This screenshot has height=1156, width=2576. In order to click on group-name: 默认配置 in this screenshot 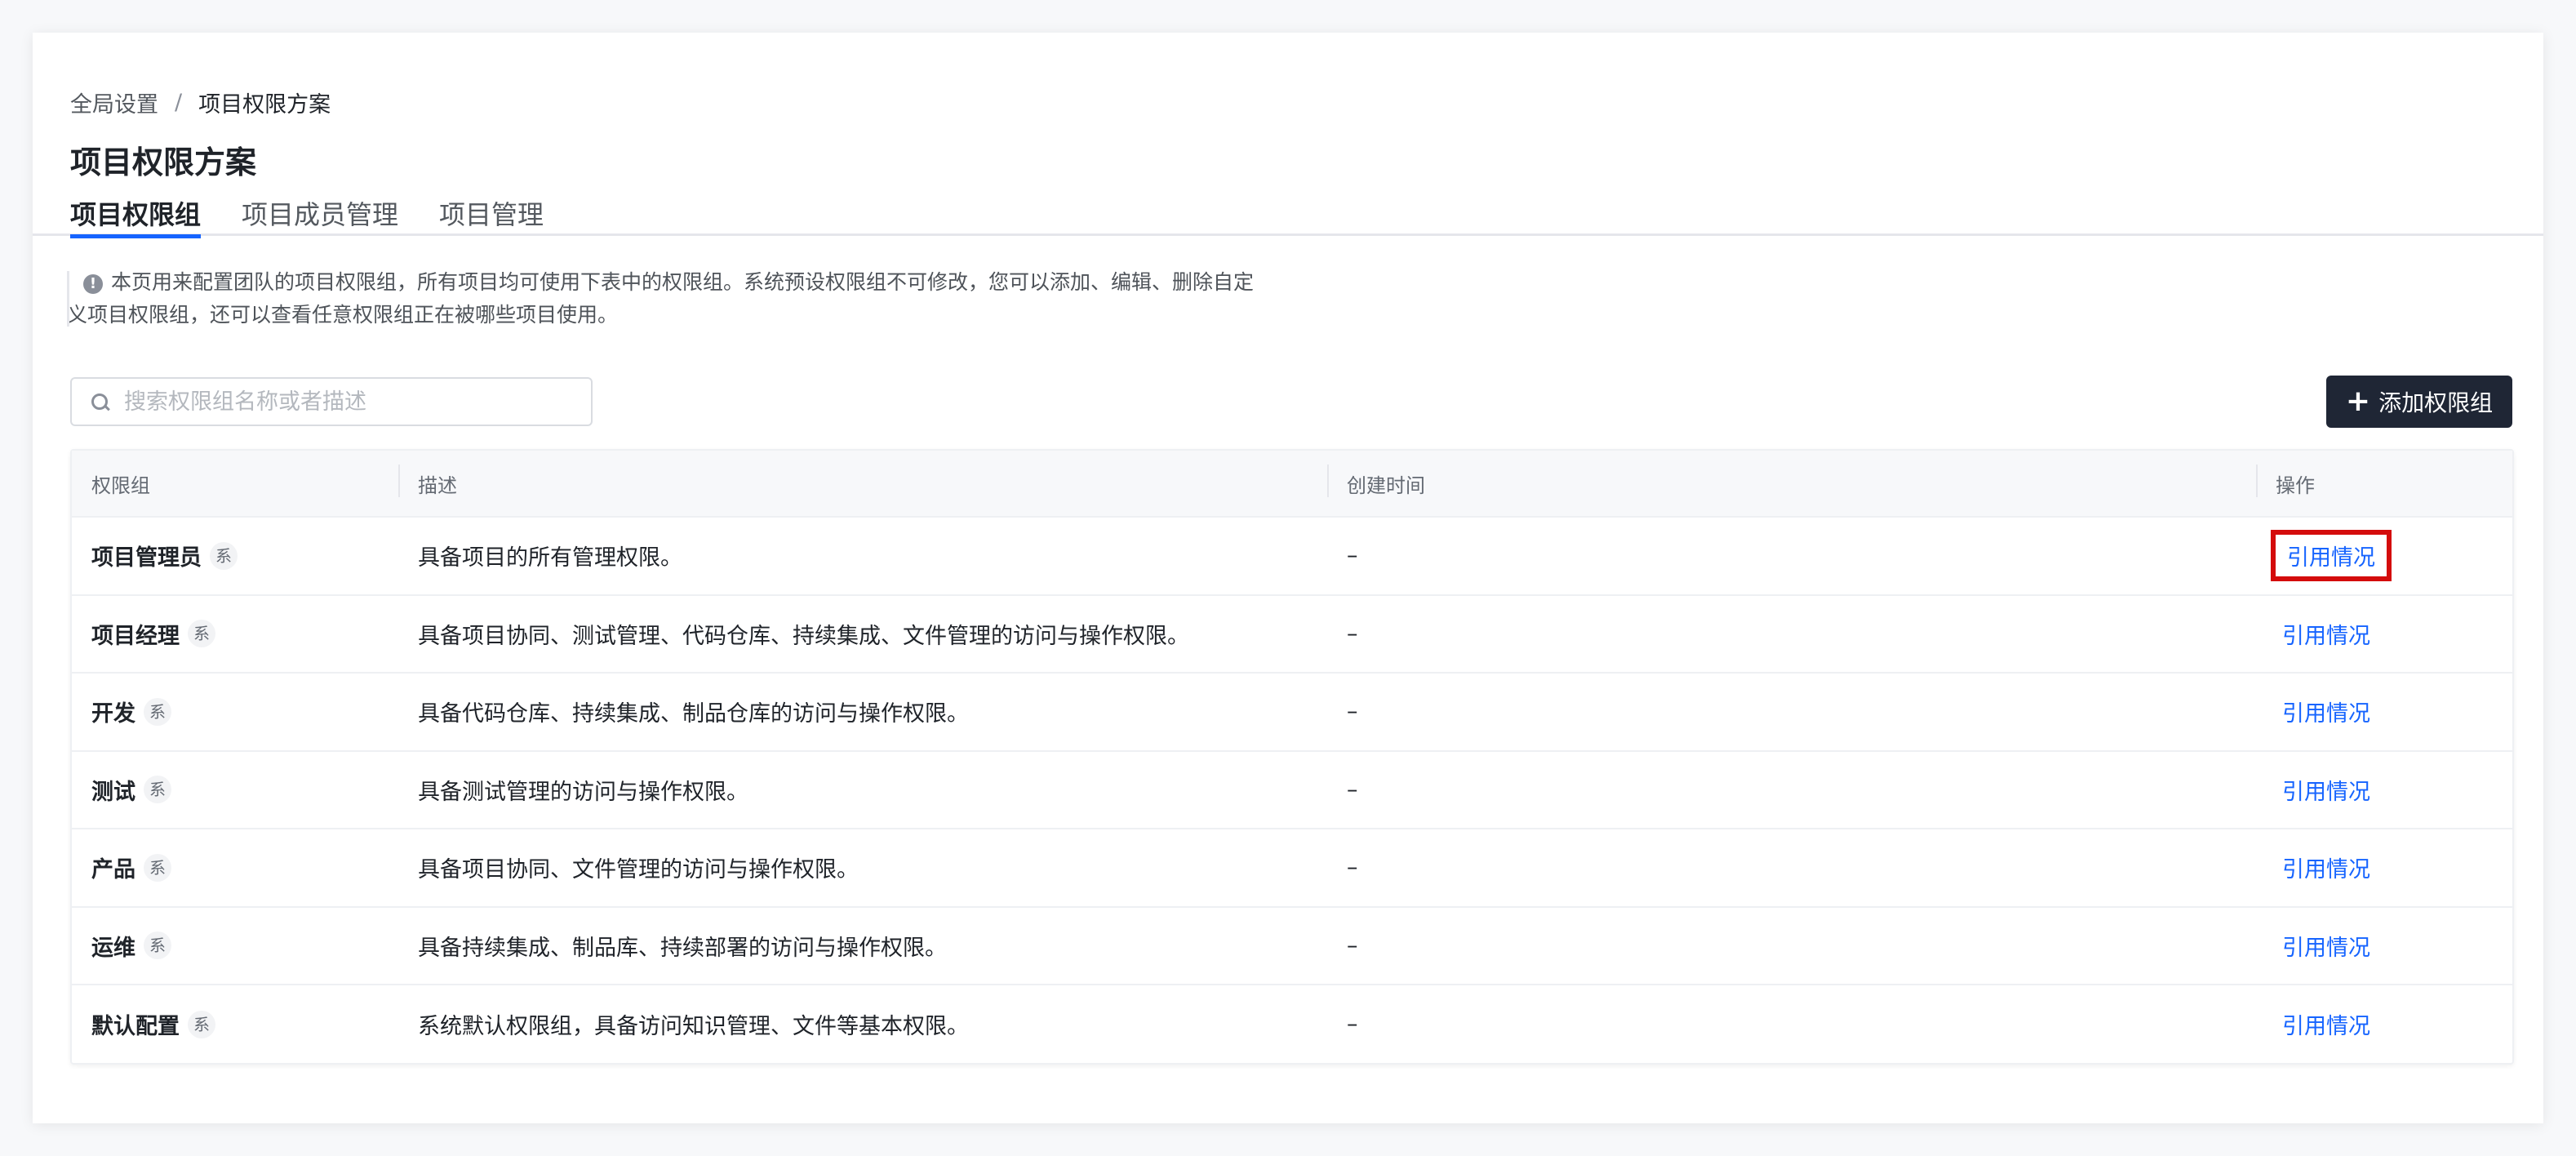, I will do `click(135, 1027)`.